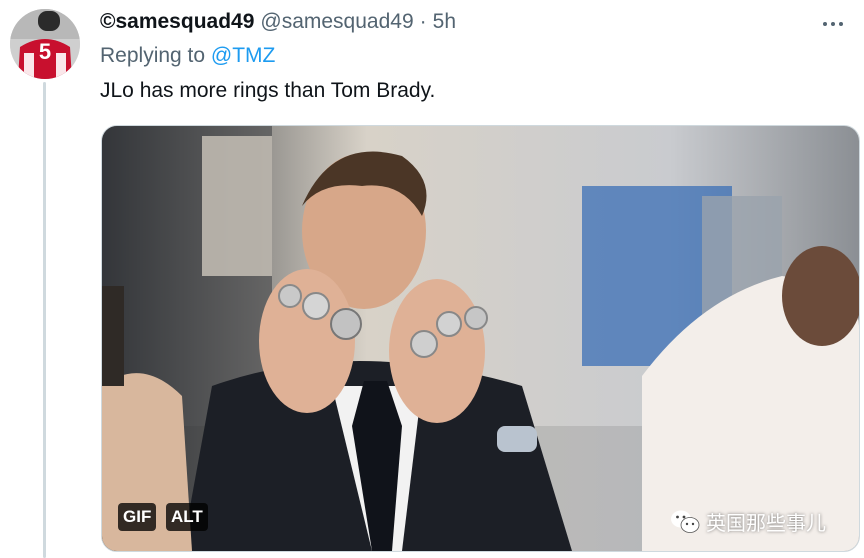  Describe the element at coordinates (685, 521) in the screenshot. I see `wechat-icon` at that location.